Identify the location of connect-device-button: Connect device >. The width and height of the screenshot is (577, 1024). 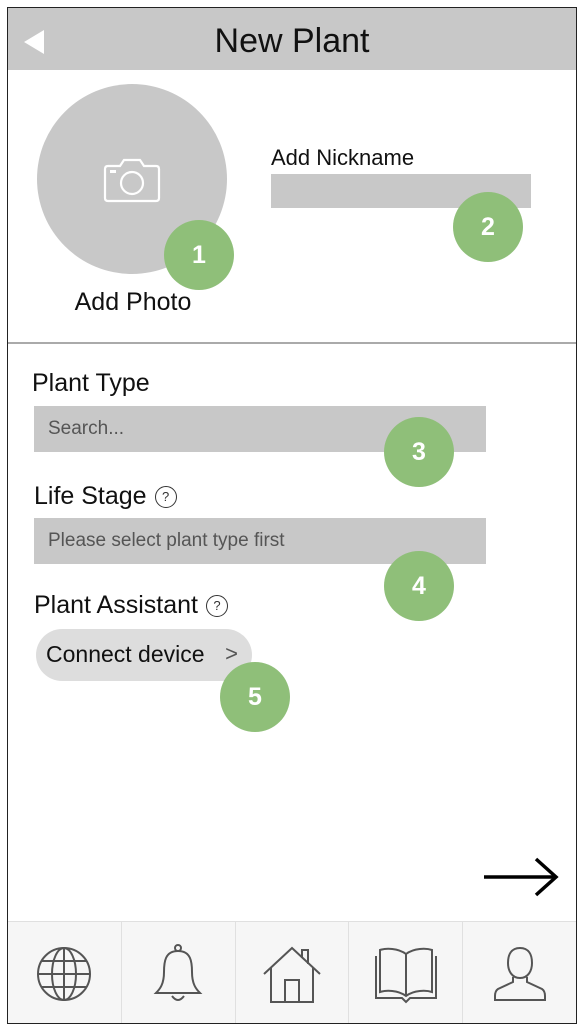
(144, 655).